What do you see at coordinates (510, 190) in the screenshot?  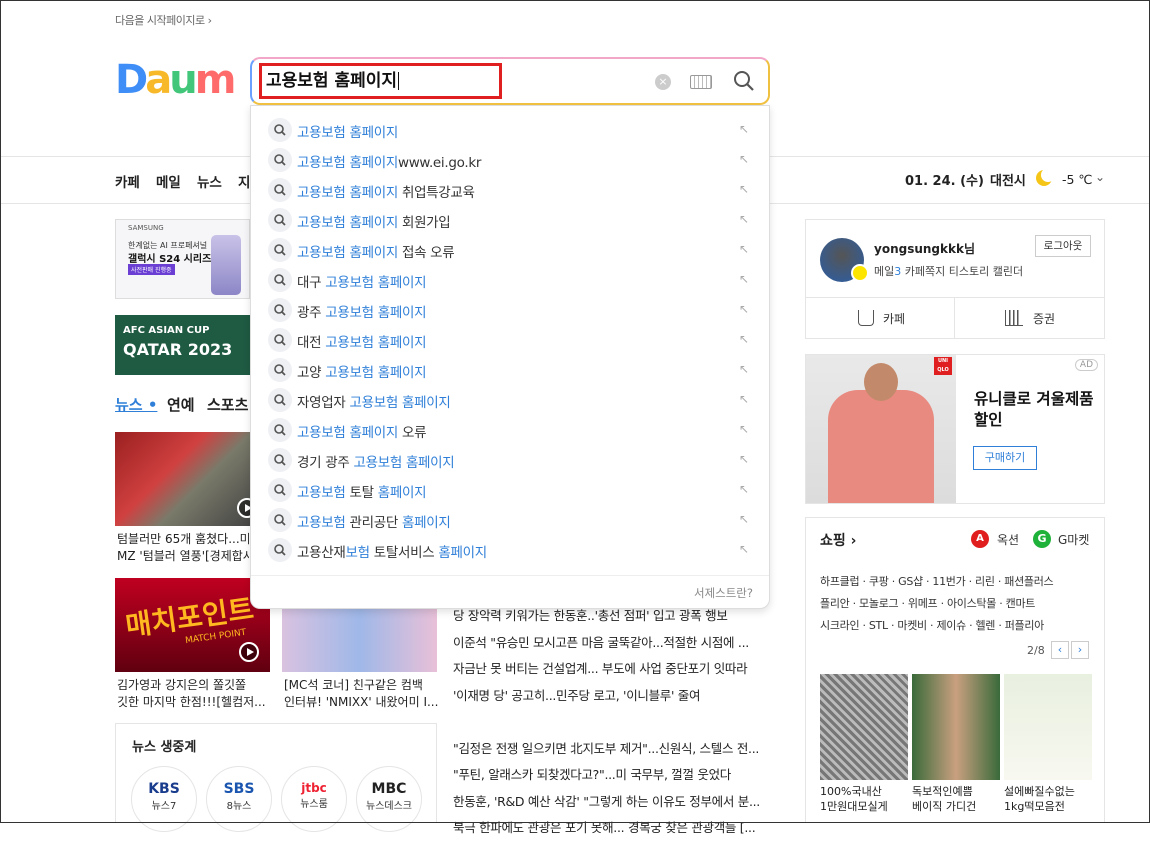 I see `suggestion-item: 고용보험 홈페이지 취업특강교육 ↖` at bounding box center [510, 190].